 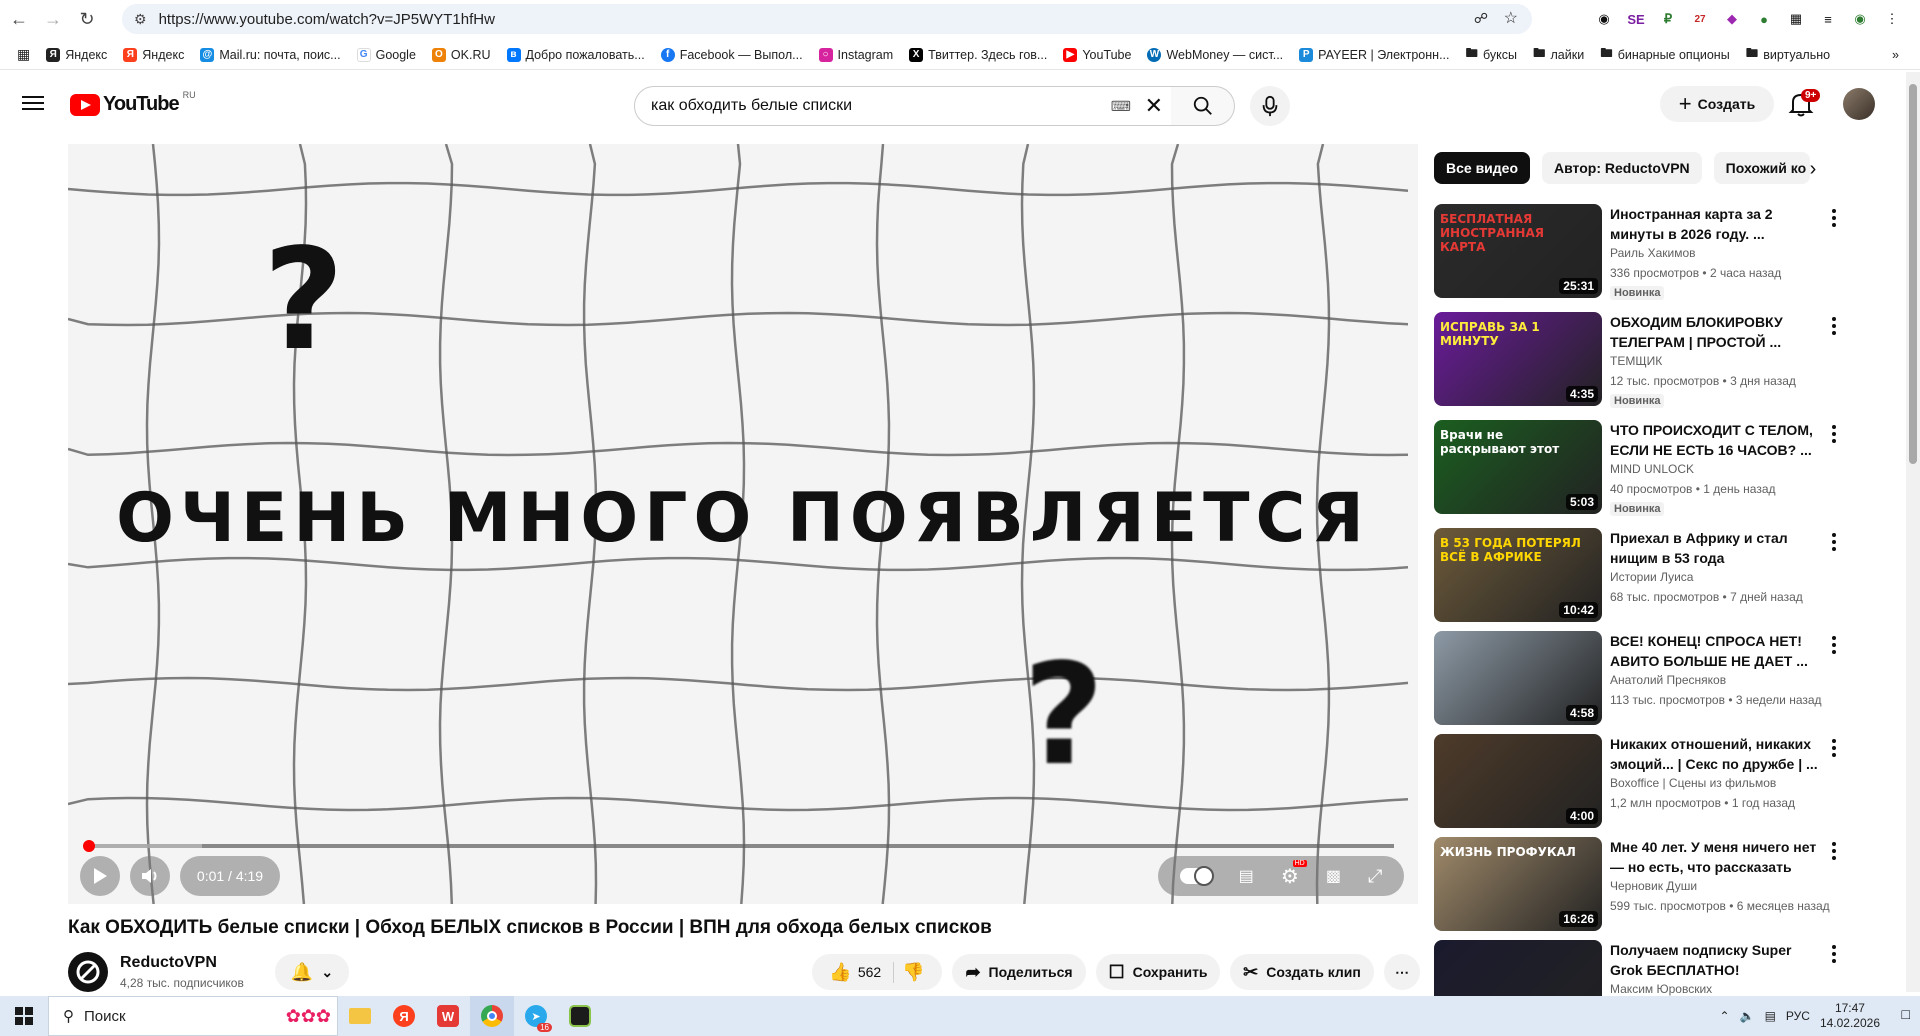 What do you see at coordinates (87, 19) in the screenshot?
I see `reload-icon: ↻` at bounding box center [87, 19].